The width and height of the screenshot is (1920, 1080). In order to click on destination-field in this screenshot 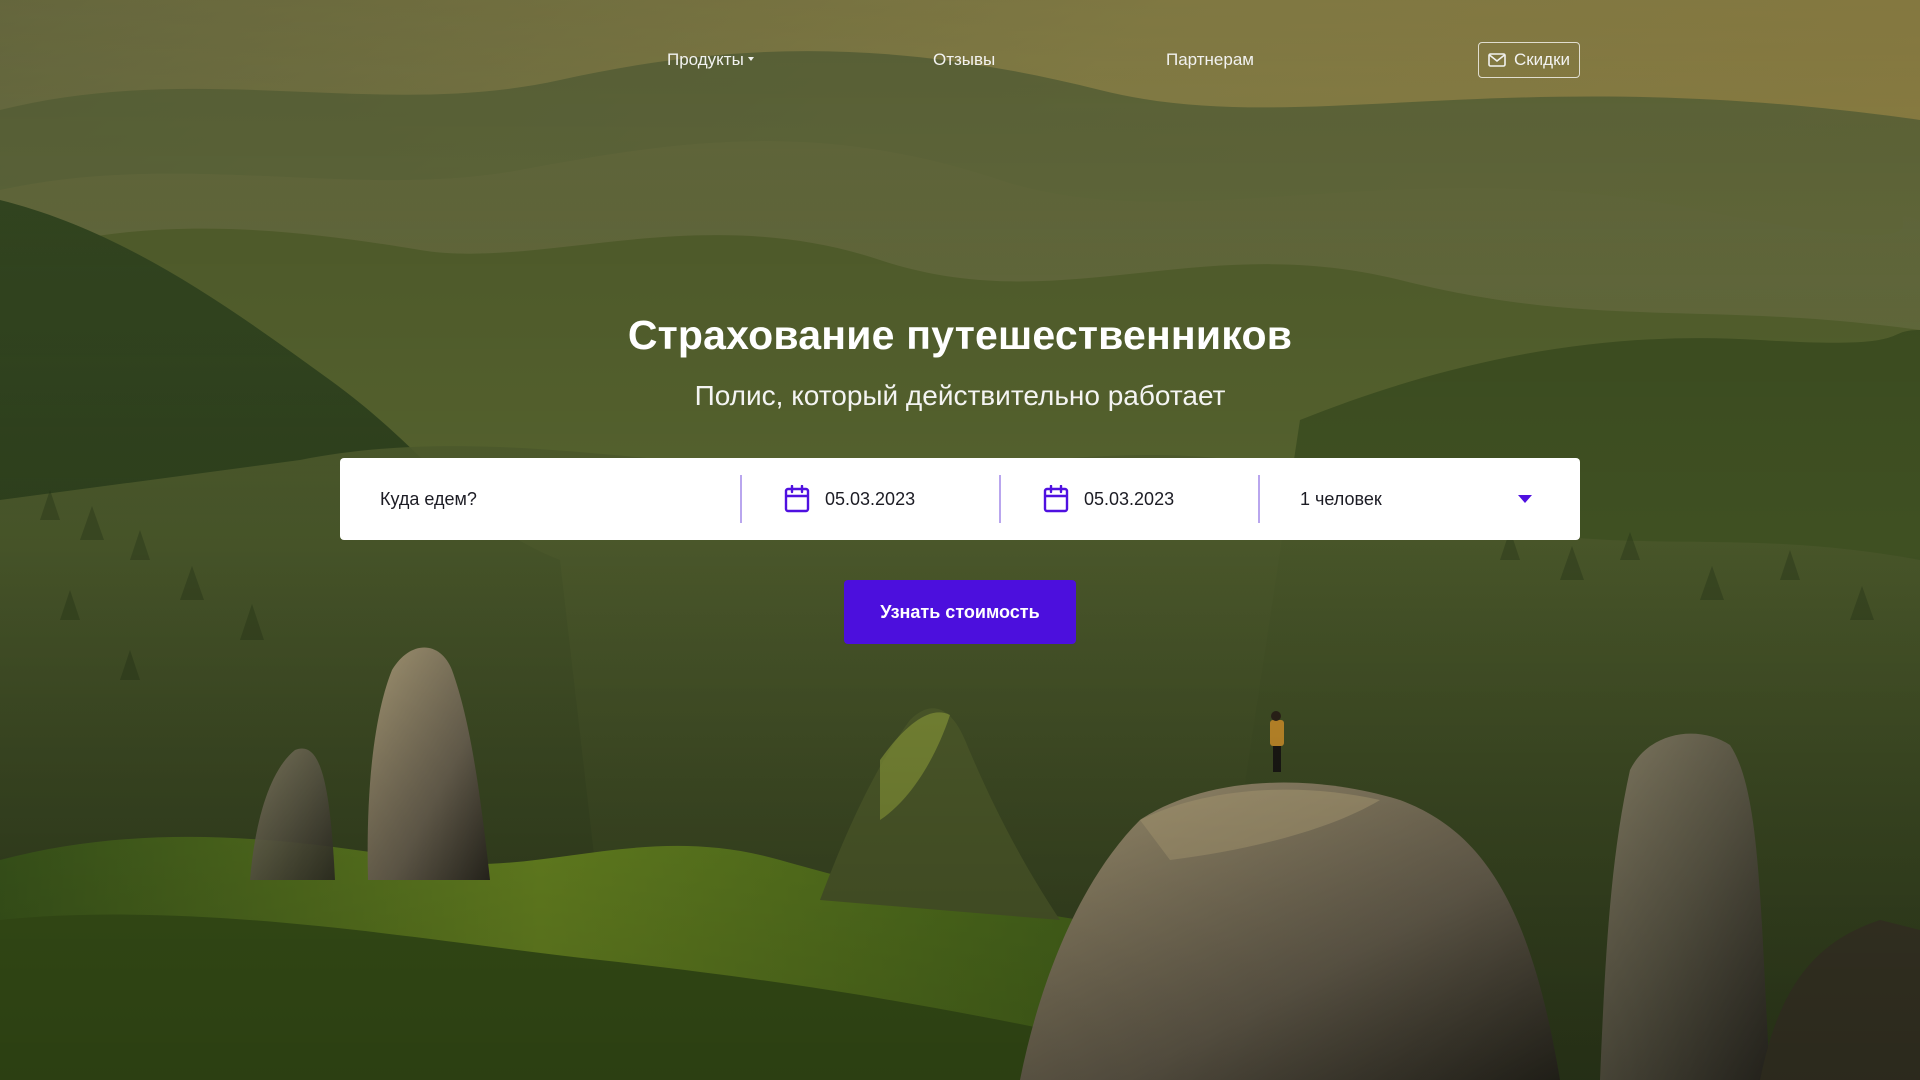, I will do `click(540, 499)`.